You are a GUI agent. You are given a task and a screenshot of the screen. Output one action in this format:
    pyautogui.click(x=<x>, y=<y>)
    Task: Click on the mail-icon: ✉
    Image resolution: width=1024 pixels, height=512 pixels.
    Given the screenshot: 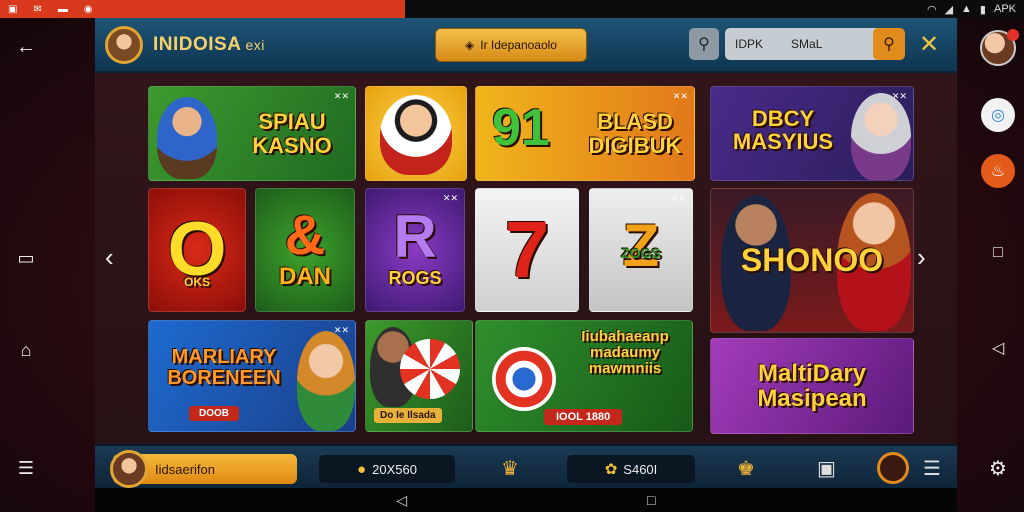 What is the action you would take?
    pyautogui.click(x=37, y=9)
    